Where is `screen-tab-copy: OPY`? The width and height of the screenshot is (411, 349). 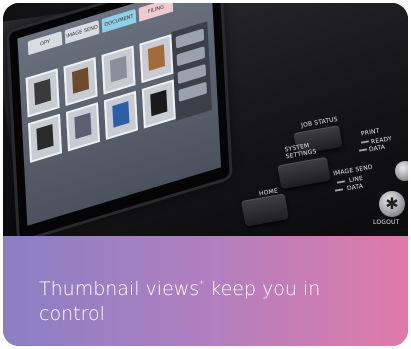
screen-tab-copy: OPY is located at coordinates (45, 43).